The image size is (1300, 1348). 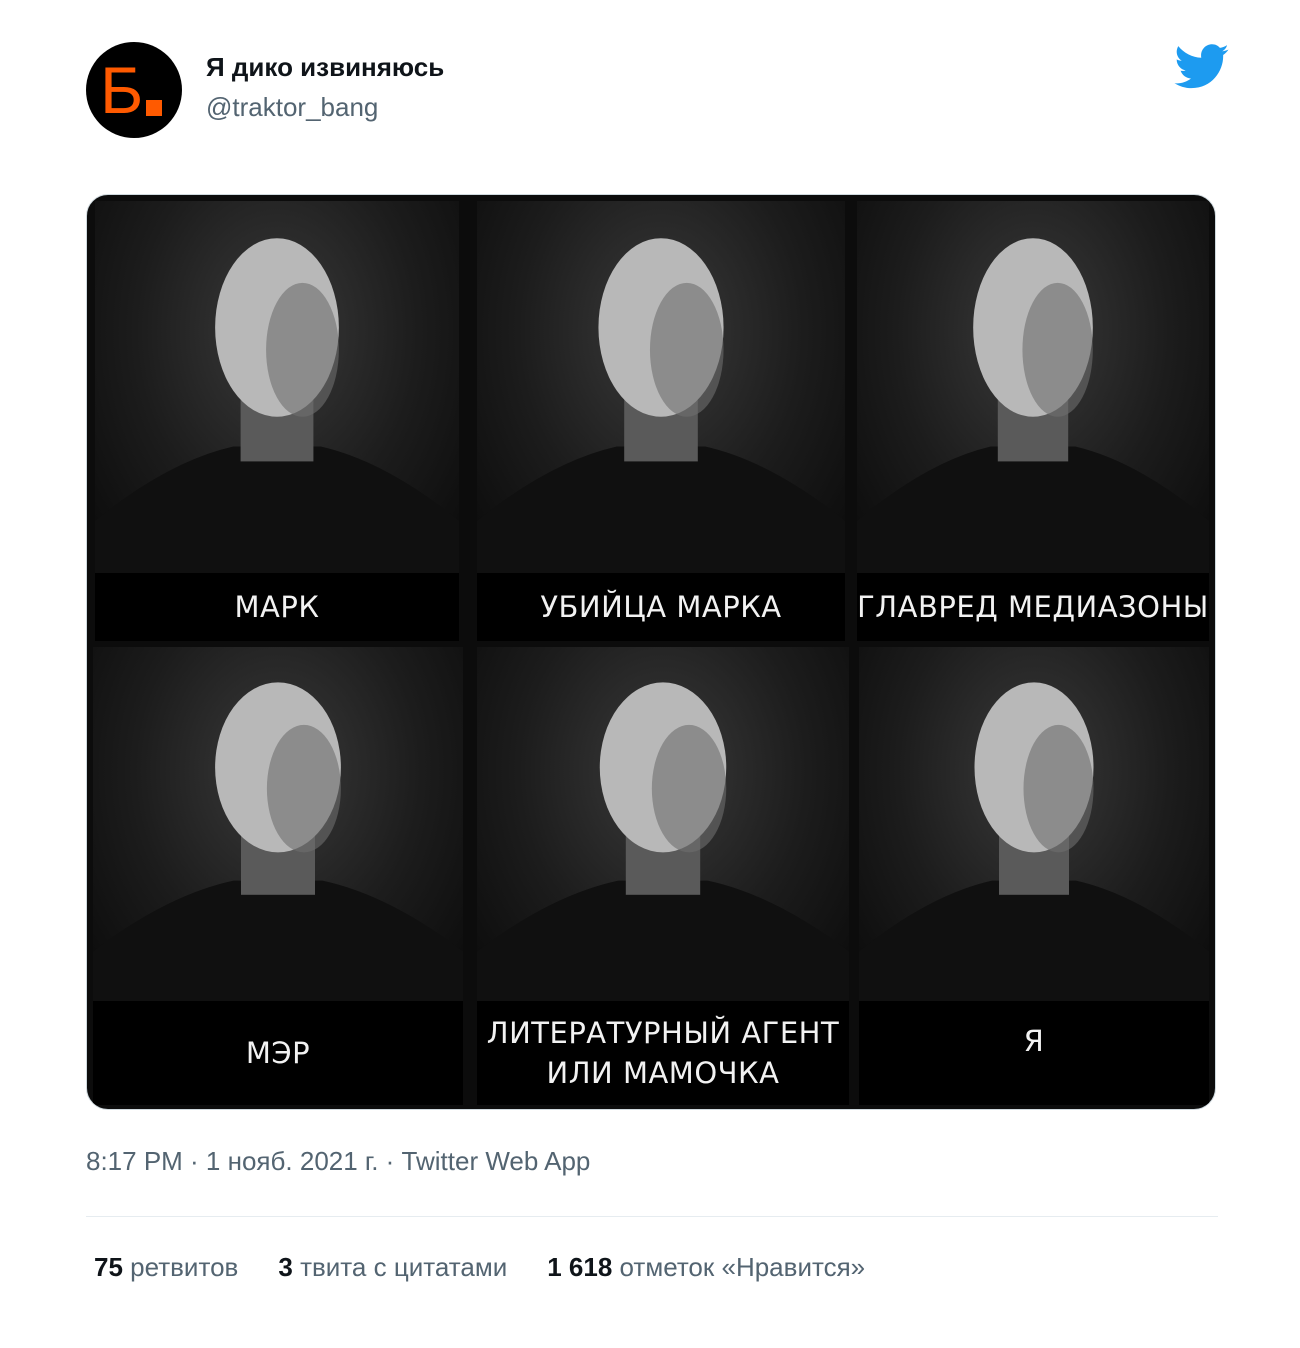 What do you see at coordinates (122, 90) in the screenshot?
I see `avatar-logo-letter: Б` at bounding box center [122, 90].